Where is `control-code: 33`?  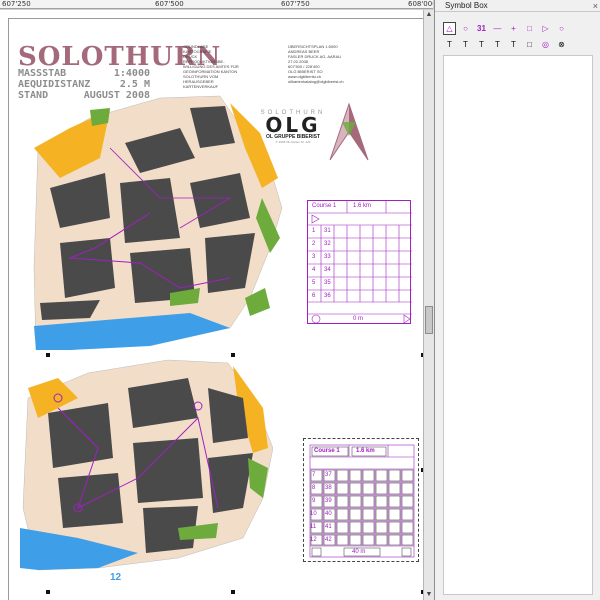 control-code: 33 is located at coordinates (327, 257).